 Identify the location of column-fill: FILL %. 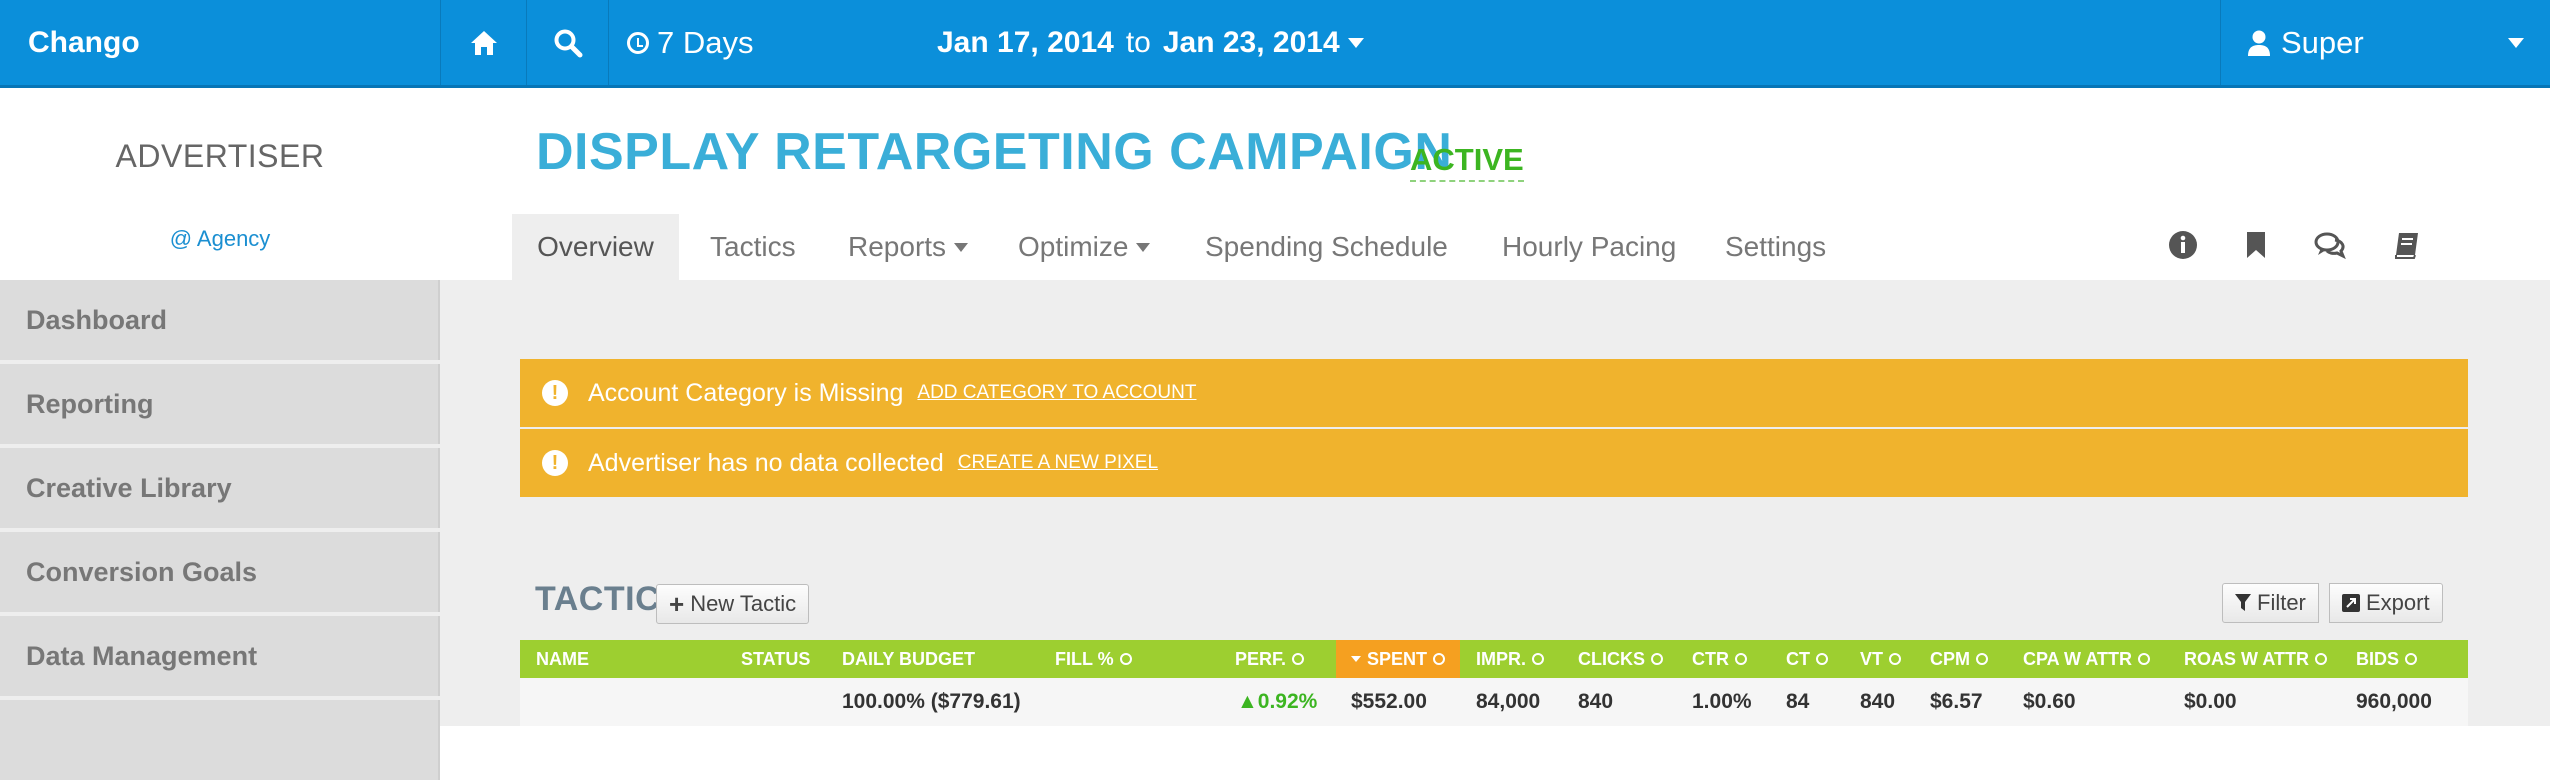
(1093, 659).